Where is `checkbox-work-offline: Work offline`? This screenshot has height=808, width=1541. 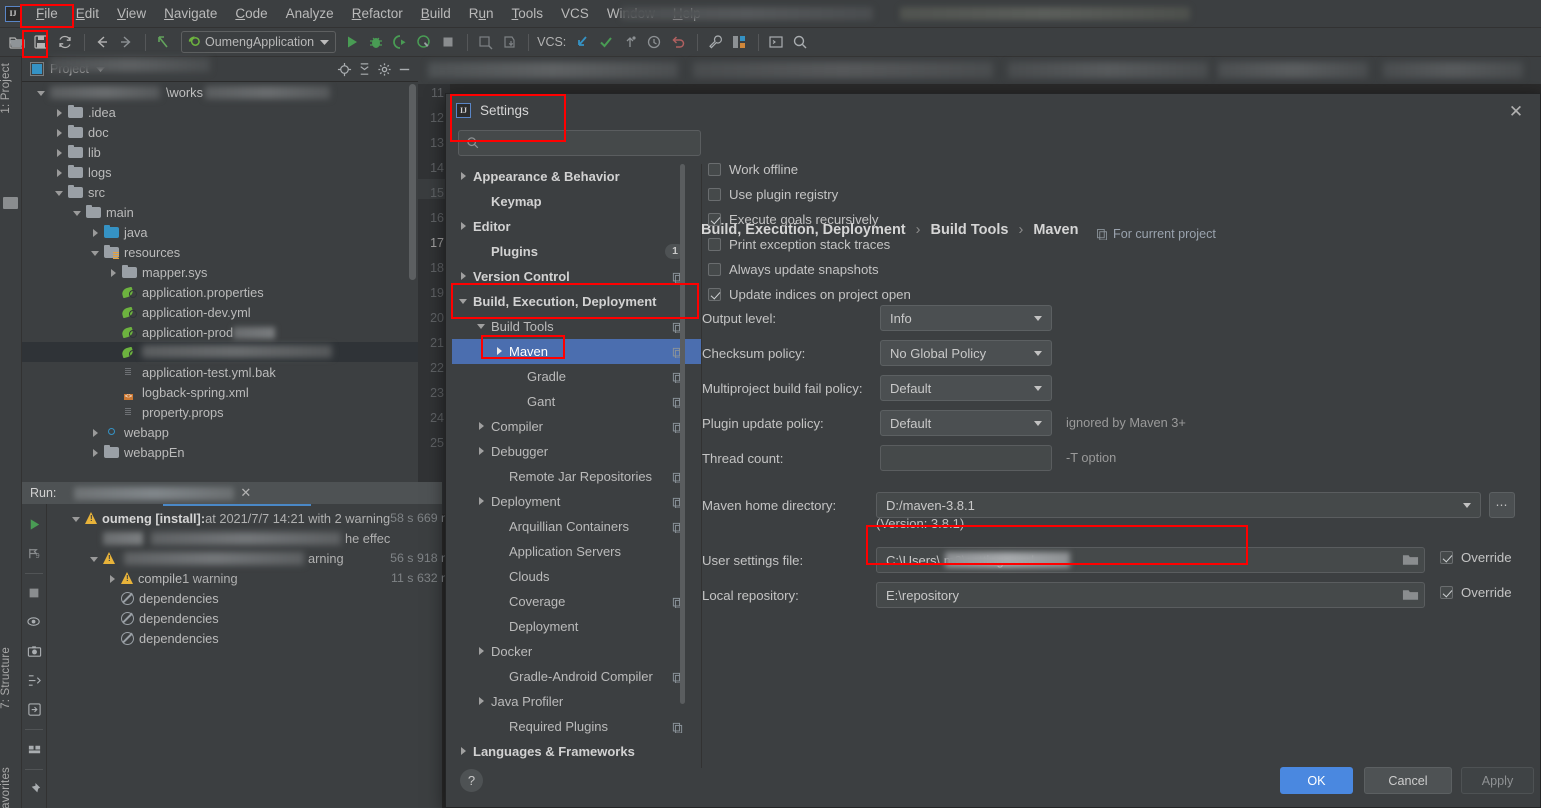 checkbox-work-offline: Work offline is located at coordinates (753, 169).